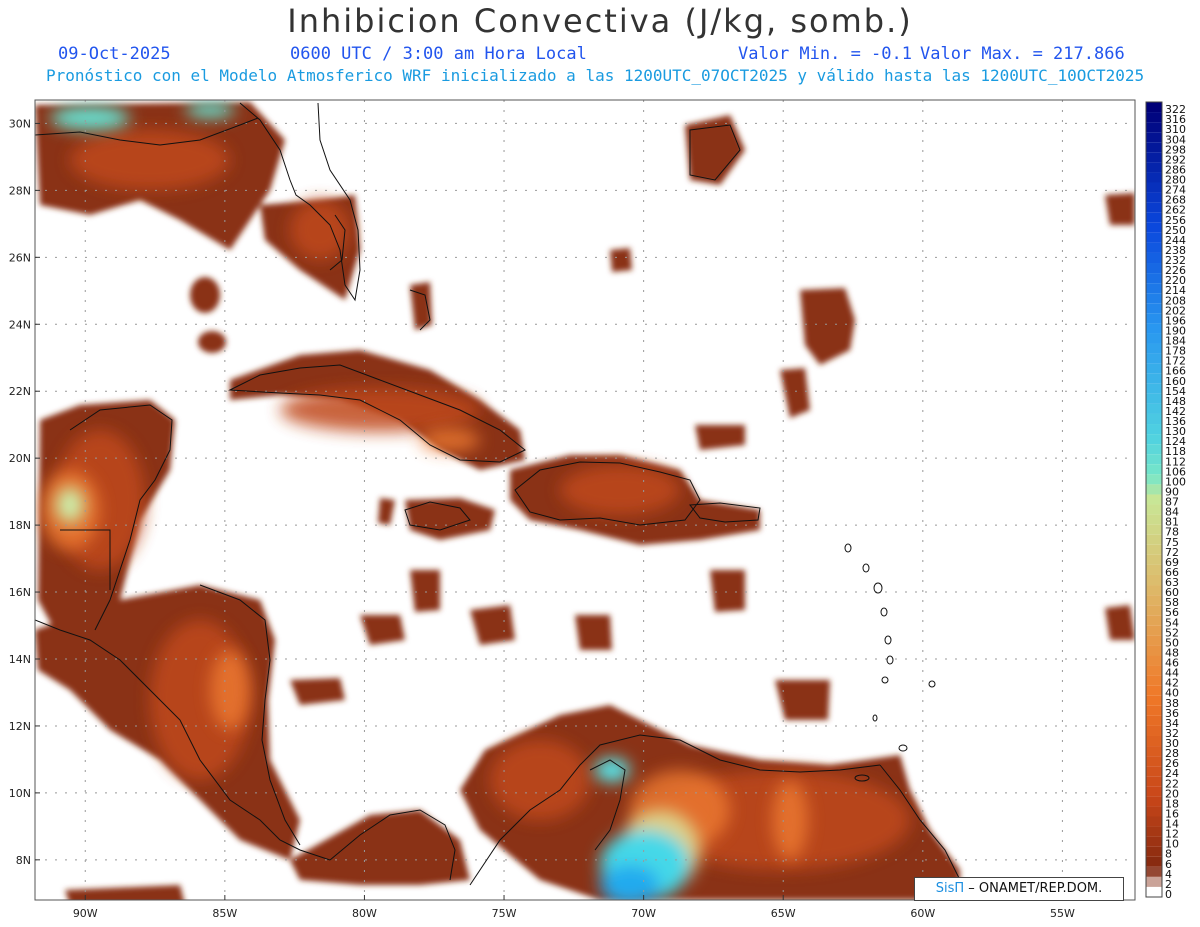 The height and width of the screenshot is (927, 1200). What do you see at coordinates (20, 257) in the screenshot?
I see `lat-label: 26N` at bounding box center [20, 257].